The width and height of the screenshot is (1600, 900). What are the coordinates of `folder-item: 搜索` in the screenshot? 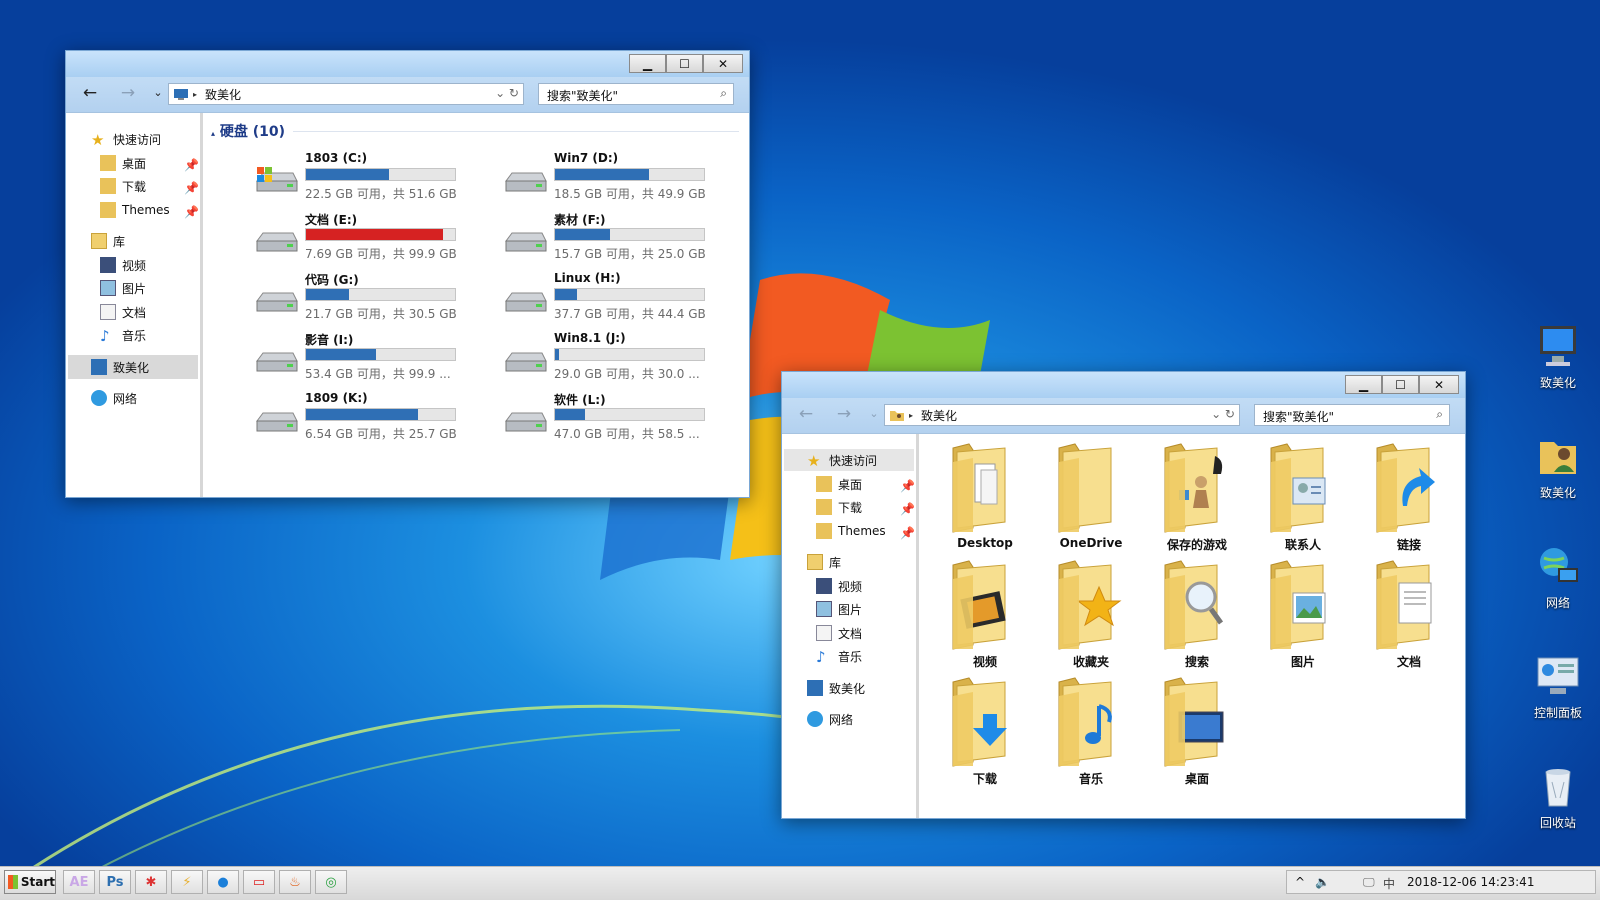 It's located at (1197, 617).